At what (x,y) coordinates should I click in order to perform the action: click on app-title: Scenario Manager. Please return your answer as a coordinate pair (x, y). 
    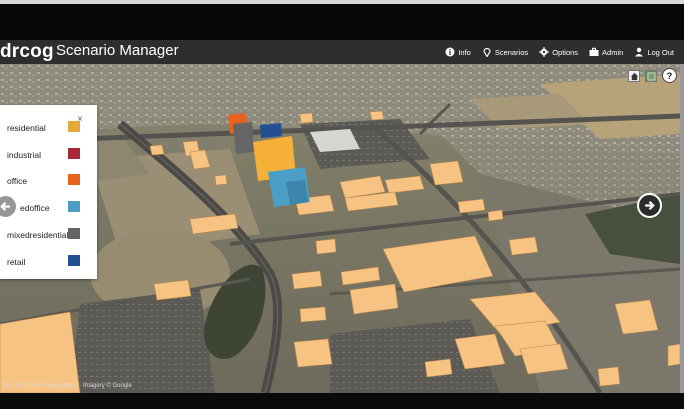
    Looking at the image, I should click on (117, 50).